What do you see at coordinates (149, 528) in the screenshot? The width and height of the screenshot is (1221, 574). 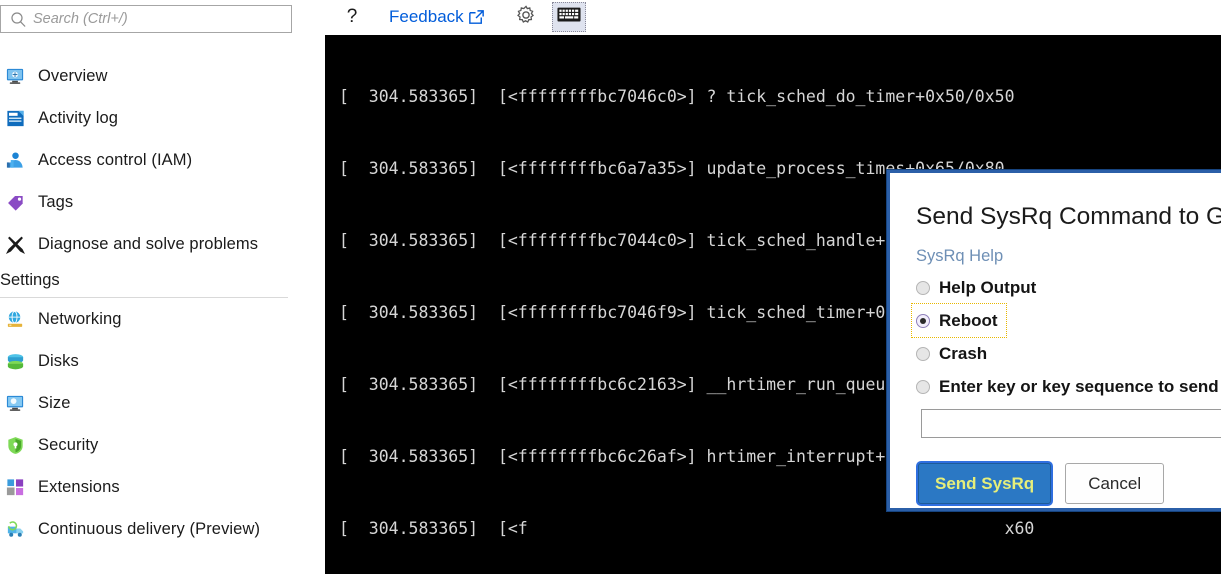 I see `sidebar-item-label: Continuous delivery (Preview)` at bounding box center [149, 528].